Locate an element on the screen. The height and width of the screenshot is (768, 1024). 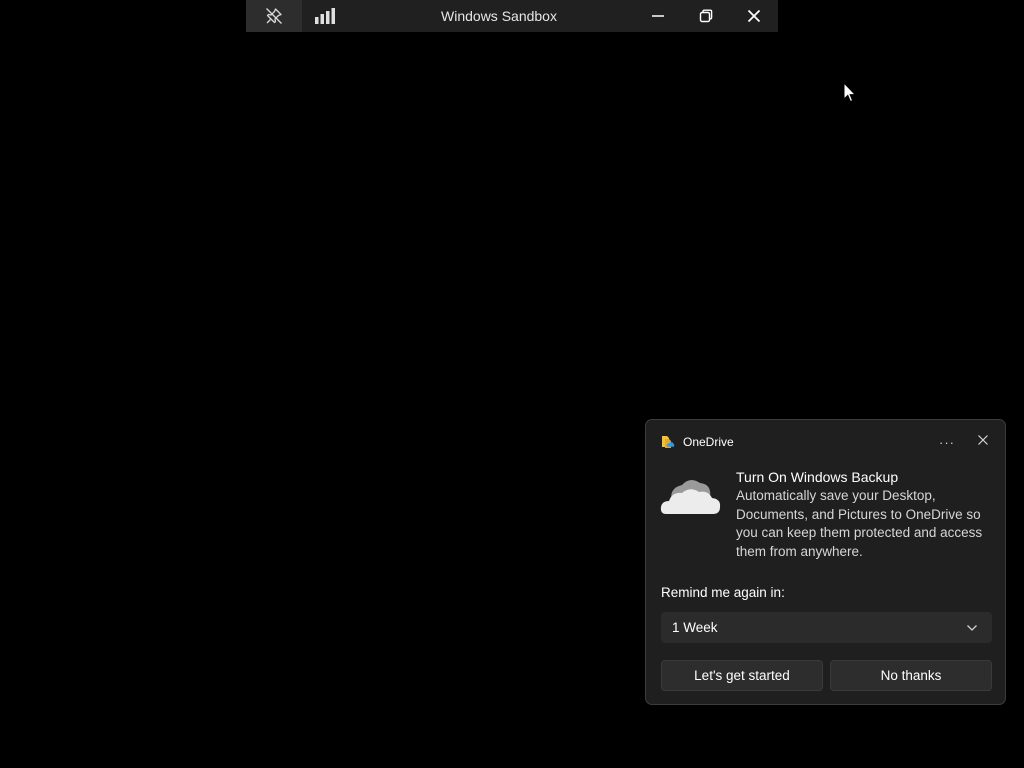
lets-get-started-button: Let's get started is located at coordinates (742, 675).